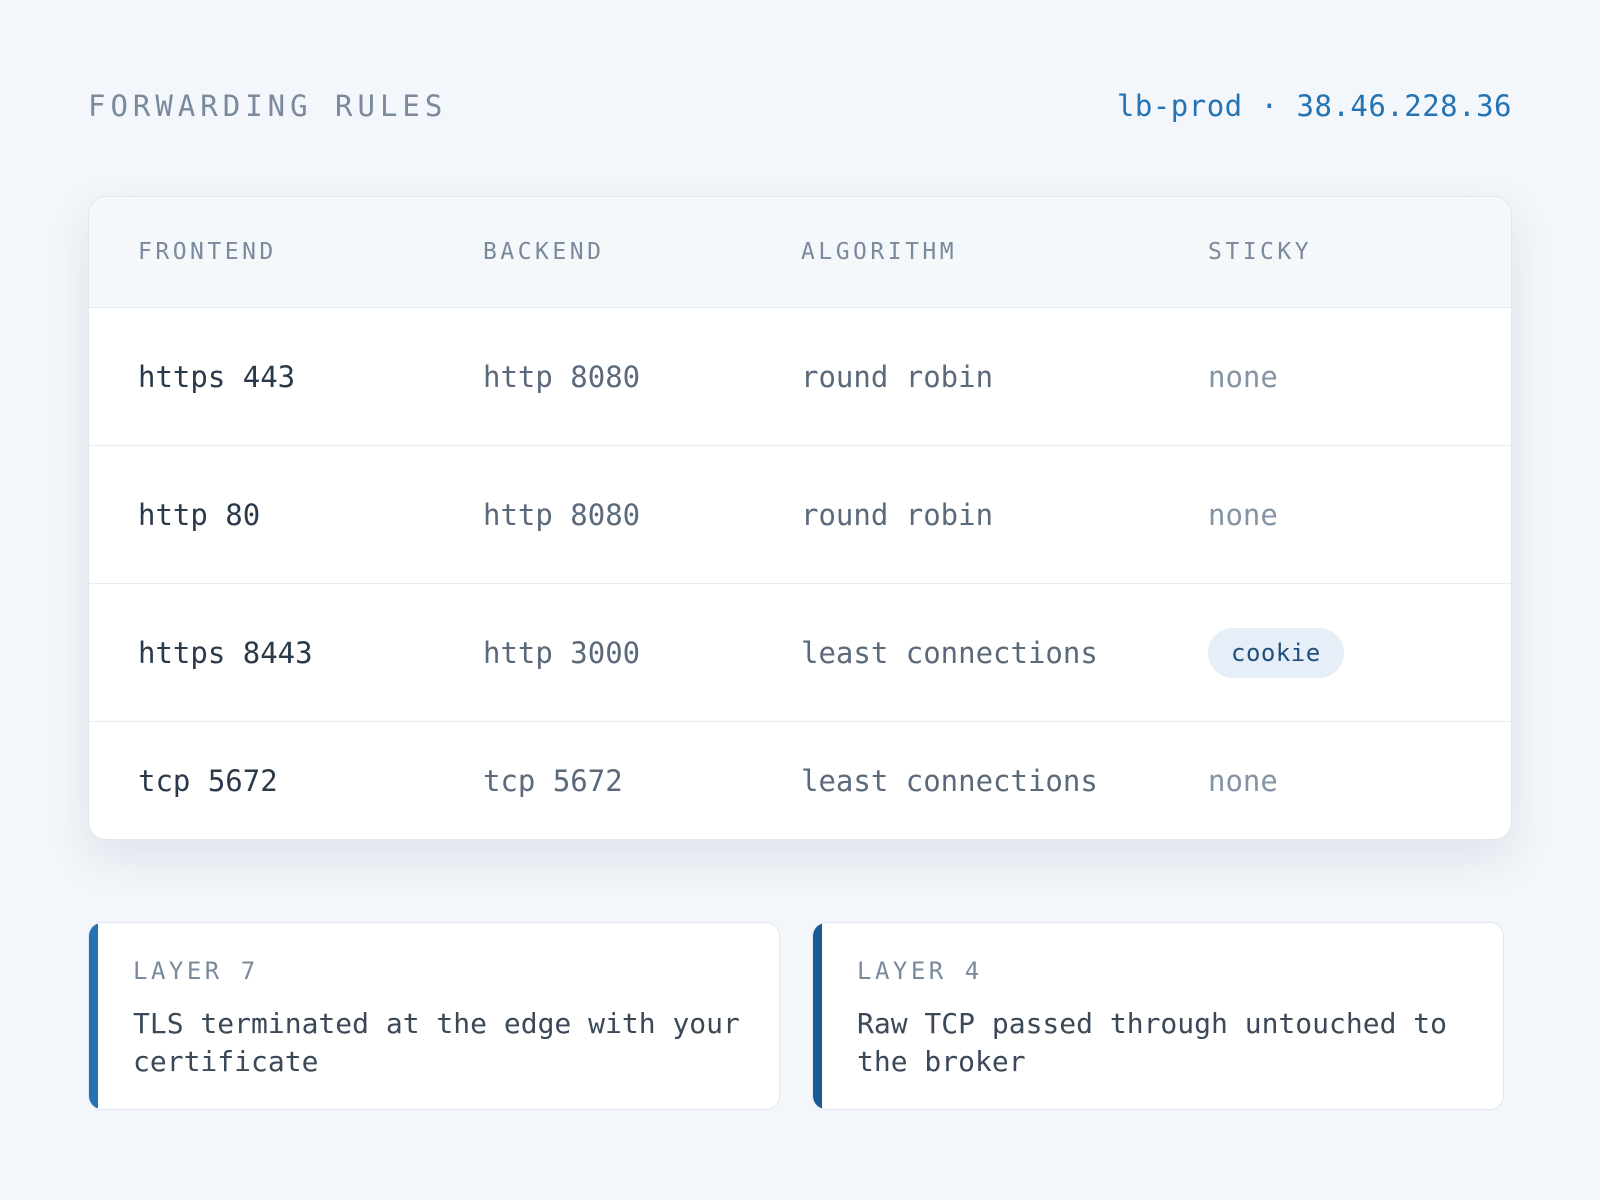 This screenshot has height=1200, width=1600. What do you see at coordinates (207, 252) in the screenshot?
I see `column-header-frontend: FRONTEND` at bounding box center [207, 252].